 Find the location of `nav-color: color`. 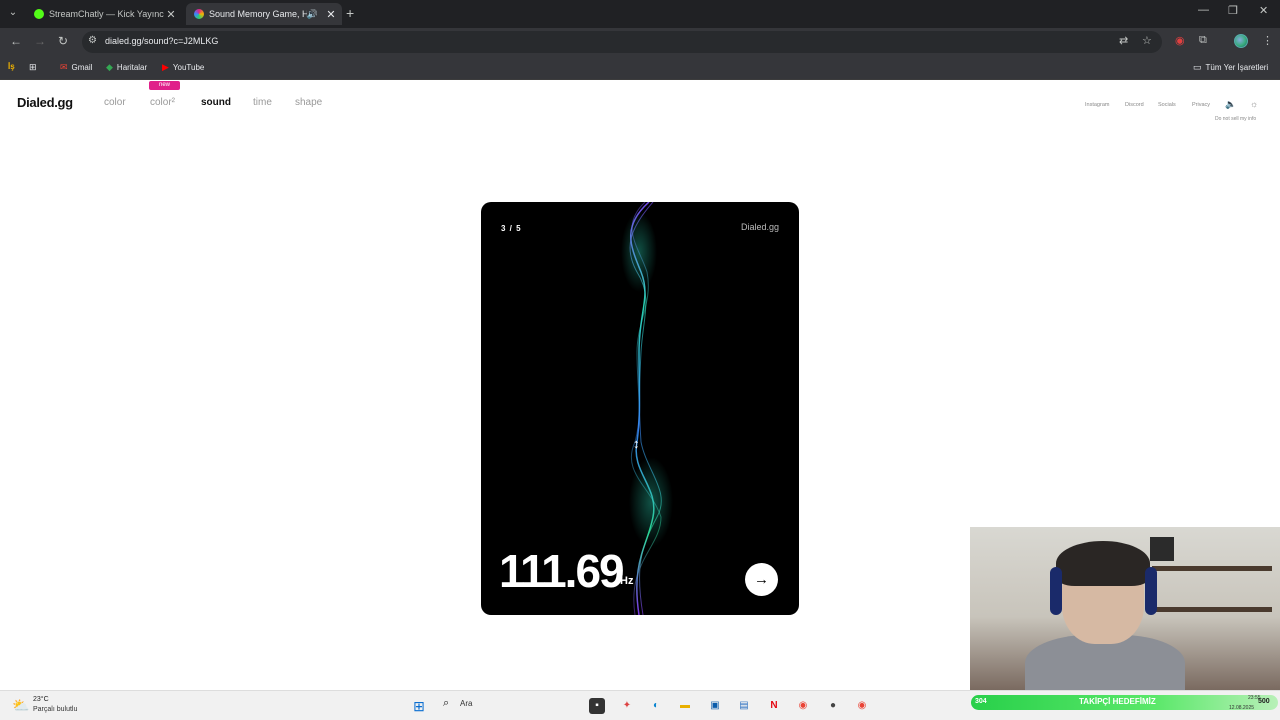

nav-color: color is located at coordinates (115, 102).